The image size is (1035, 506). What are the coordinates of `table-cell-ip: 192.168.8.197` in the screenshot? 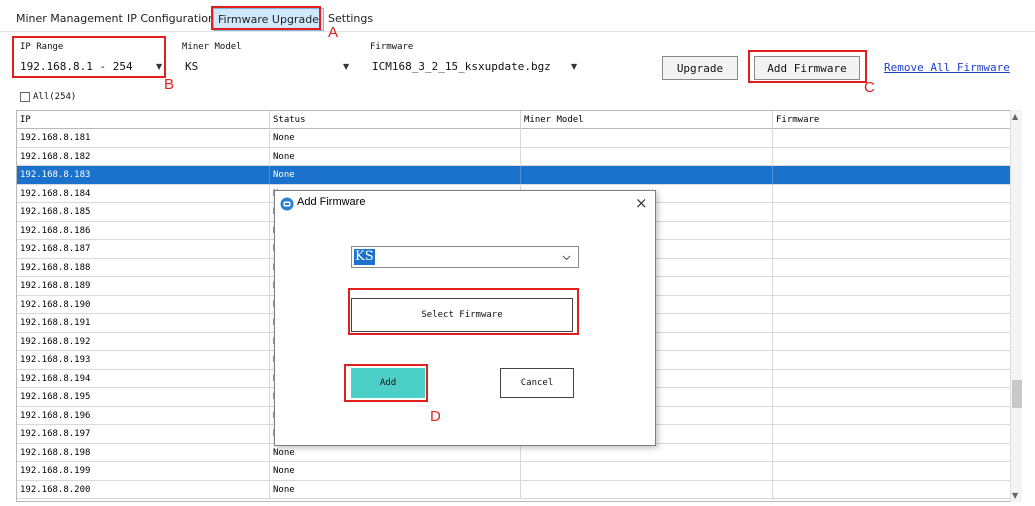 It's located at (143, 434).